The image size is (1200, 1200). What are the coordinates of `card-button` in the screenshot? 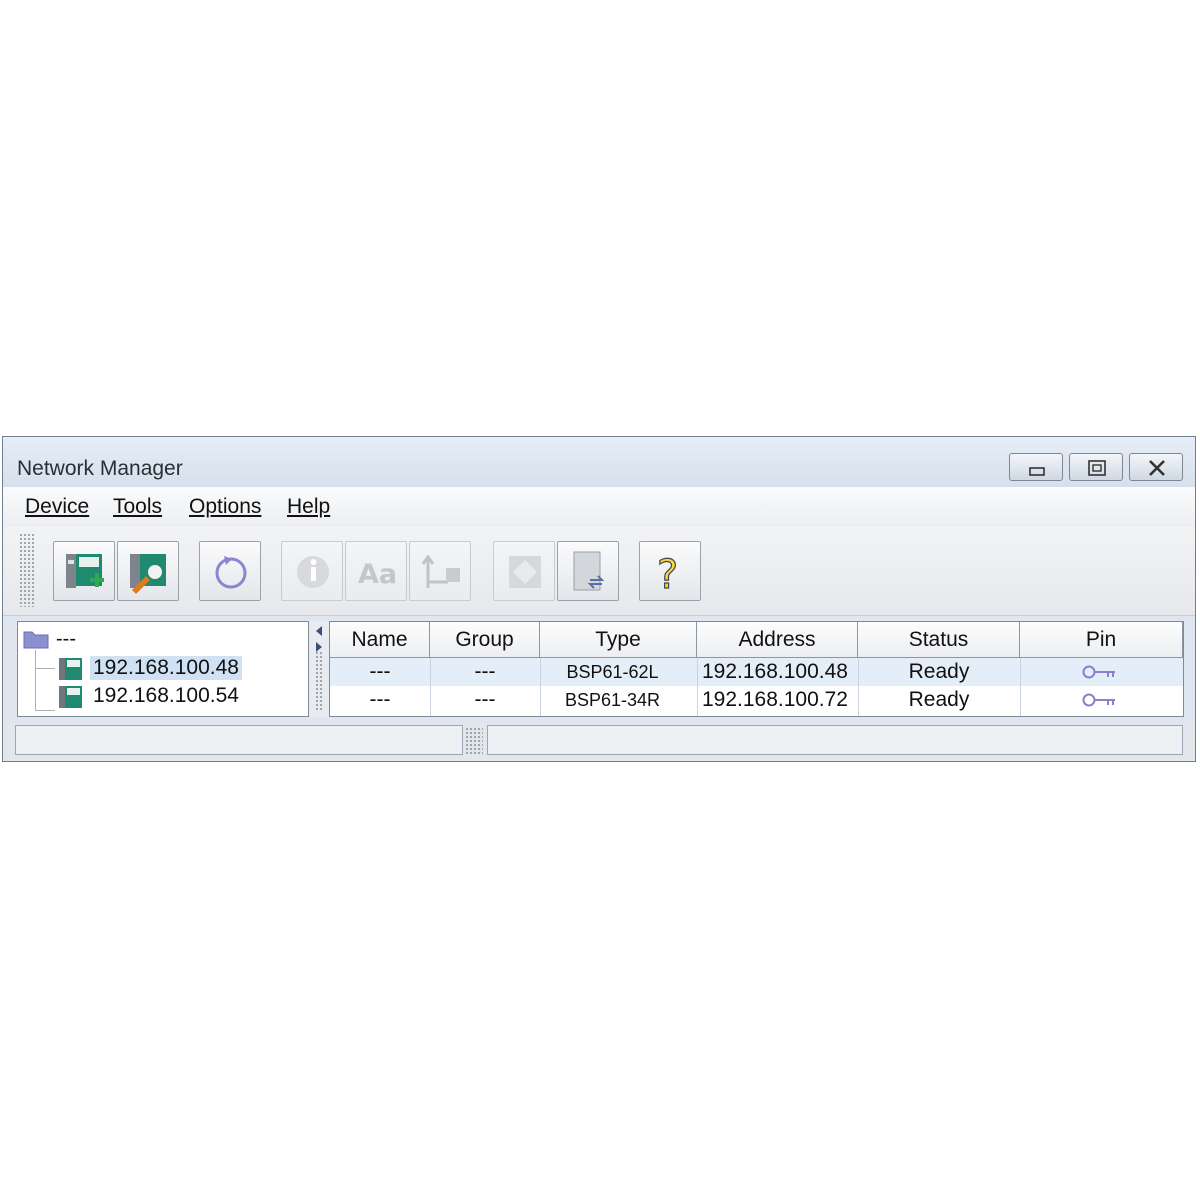 It's located at (524, 571).